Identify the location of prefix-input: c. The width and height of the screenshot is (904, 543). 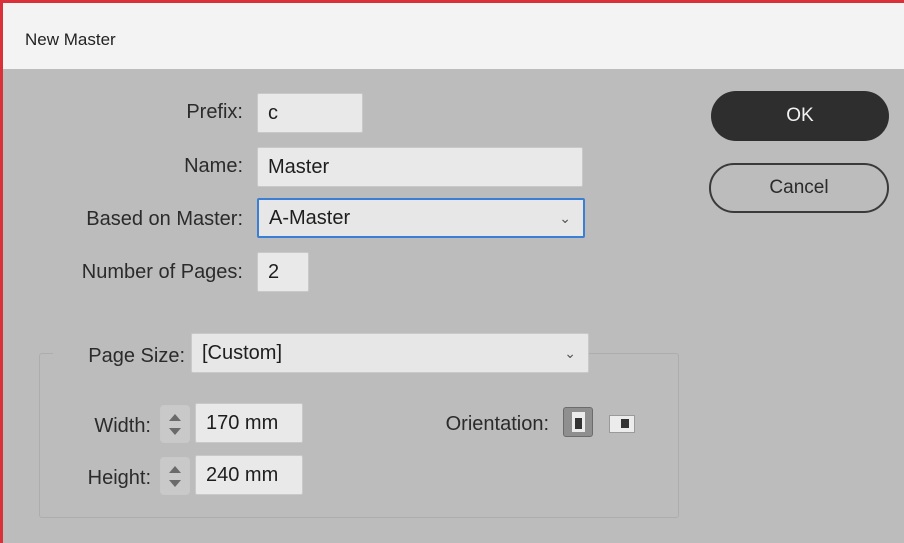
(310, 113).